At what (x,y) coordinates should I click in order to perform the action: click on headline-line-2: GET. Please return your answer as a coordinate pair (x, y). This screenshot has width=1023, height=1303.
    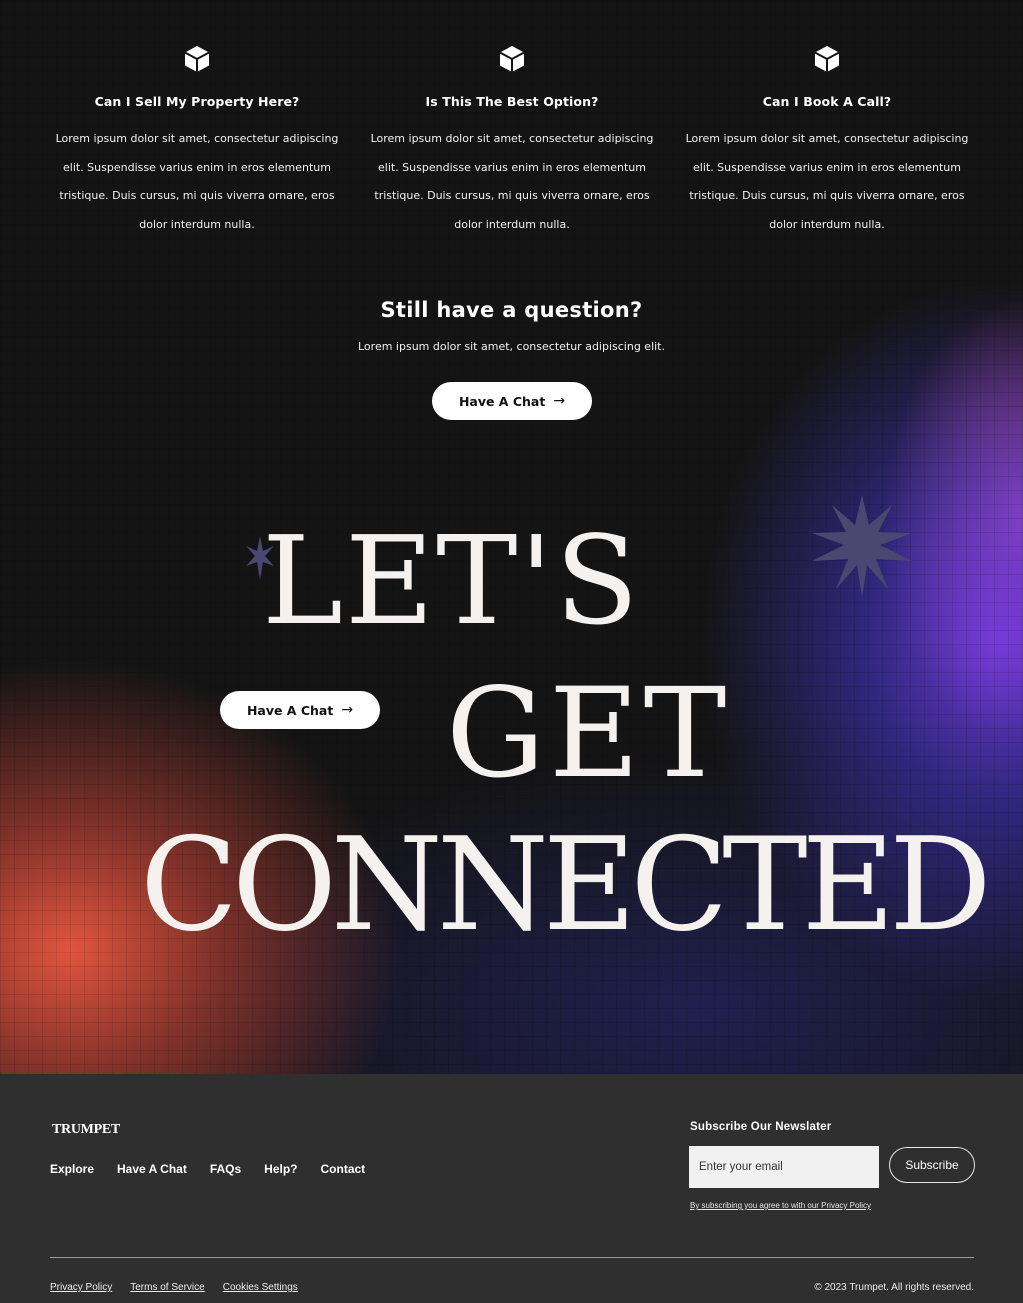
    Looking at the image, I should click on (588, 734).